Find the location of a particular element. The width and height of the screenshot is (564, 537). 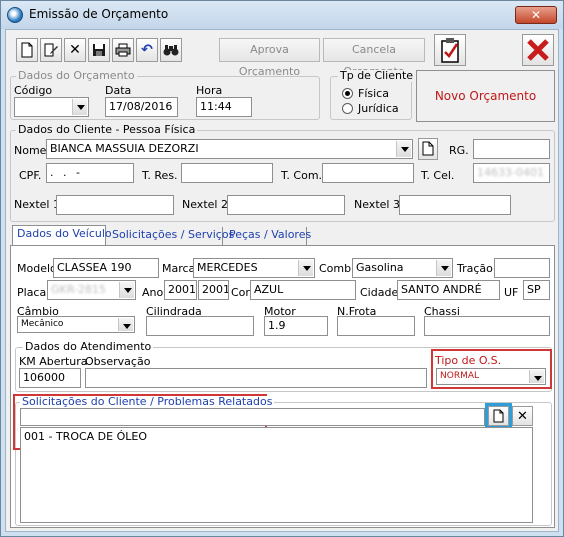

tab-parts-values: Peças / Valores is located at coordinates (268, 236).